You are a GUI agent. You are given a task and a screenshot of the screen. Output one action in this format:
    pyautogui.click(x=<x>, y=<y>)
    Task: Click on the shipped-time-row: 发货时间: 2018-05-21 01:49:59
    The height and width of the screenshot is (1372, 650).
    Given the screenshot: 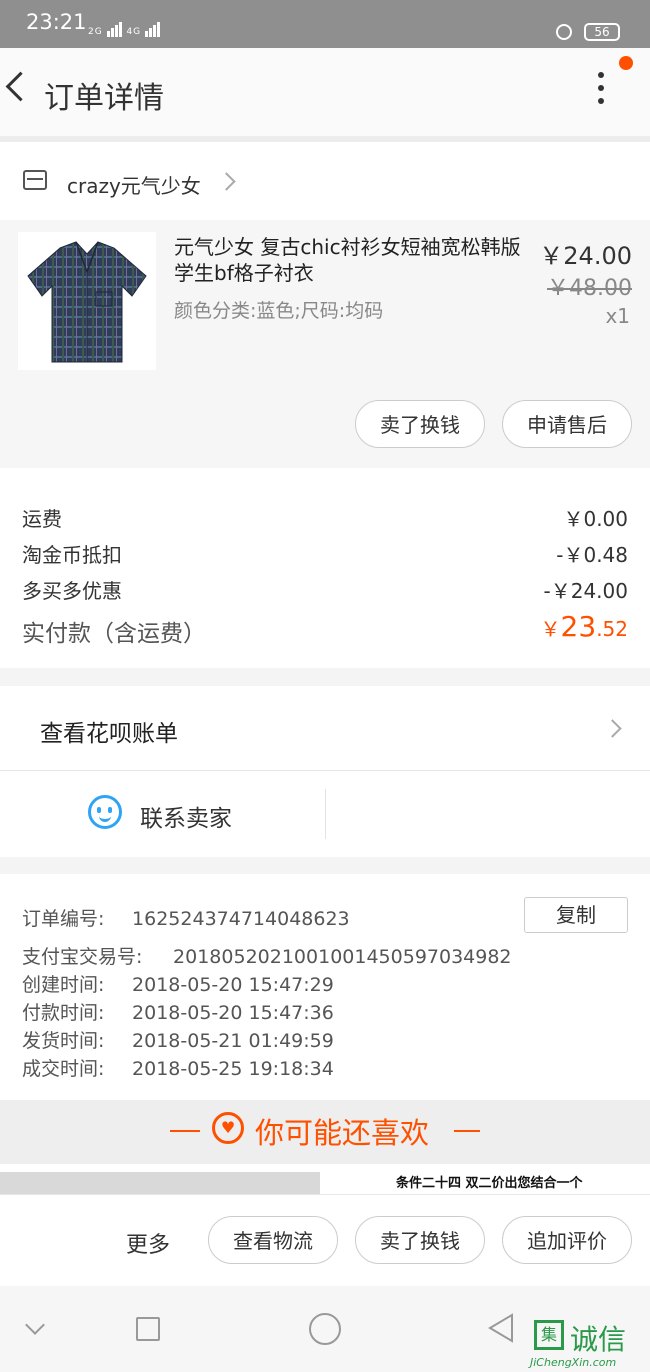 What is the action you would take?
    pyautogui.click(x=178, y=1039)
    